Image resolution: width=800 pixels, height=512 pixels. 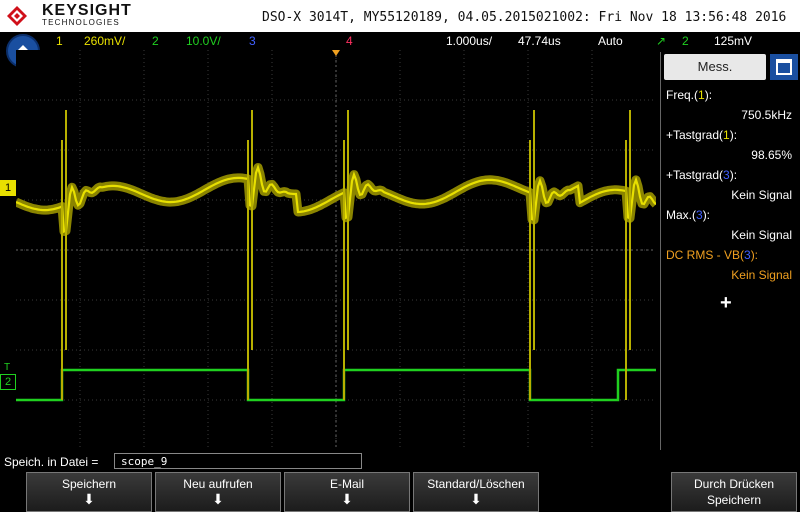 What do you see at coordinates (218, 484) in the screenshot?
I see `refresh-button-label: Neu aufrufen` at bounding box center [218, 484].